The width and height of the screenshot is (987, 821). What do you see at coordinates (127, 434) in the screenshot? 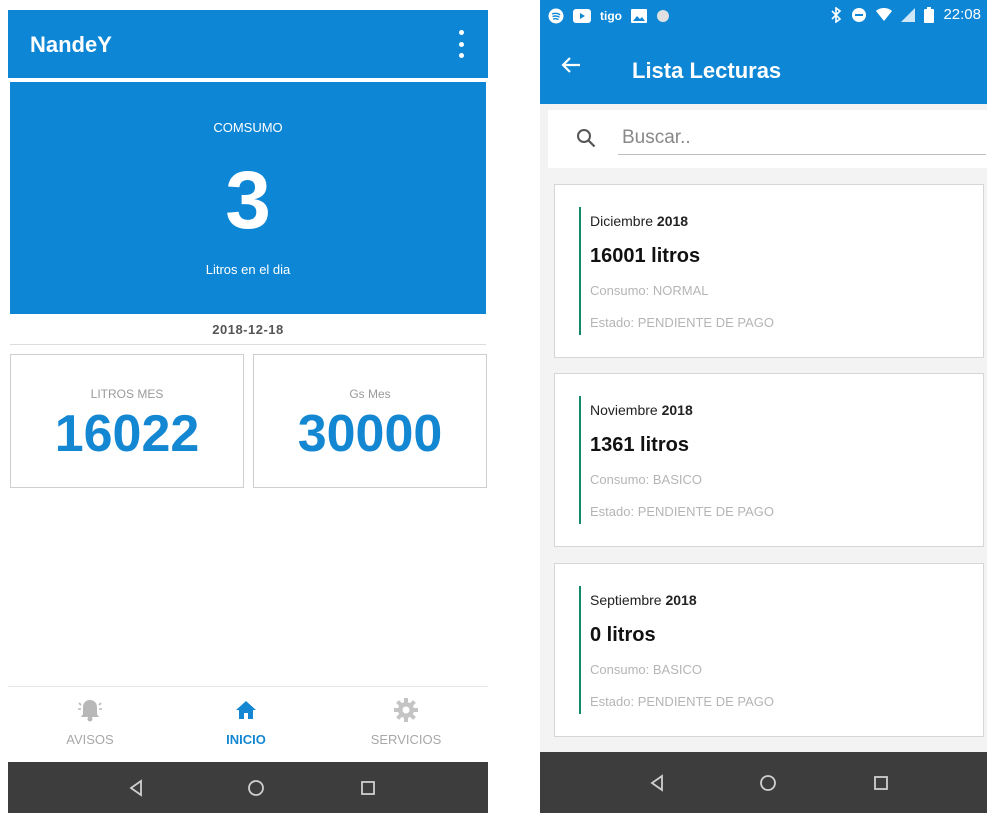
I see `monthly-liters-value: 16022` at bounding box center [127, 434].